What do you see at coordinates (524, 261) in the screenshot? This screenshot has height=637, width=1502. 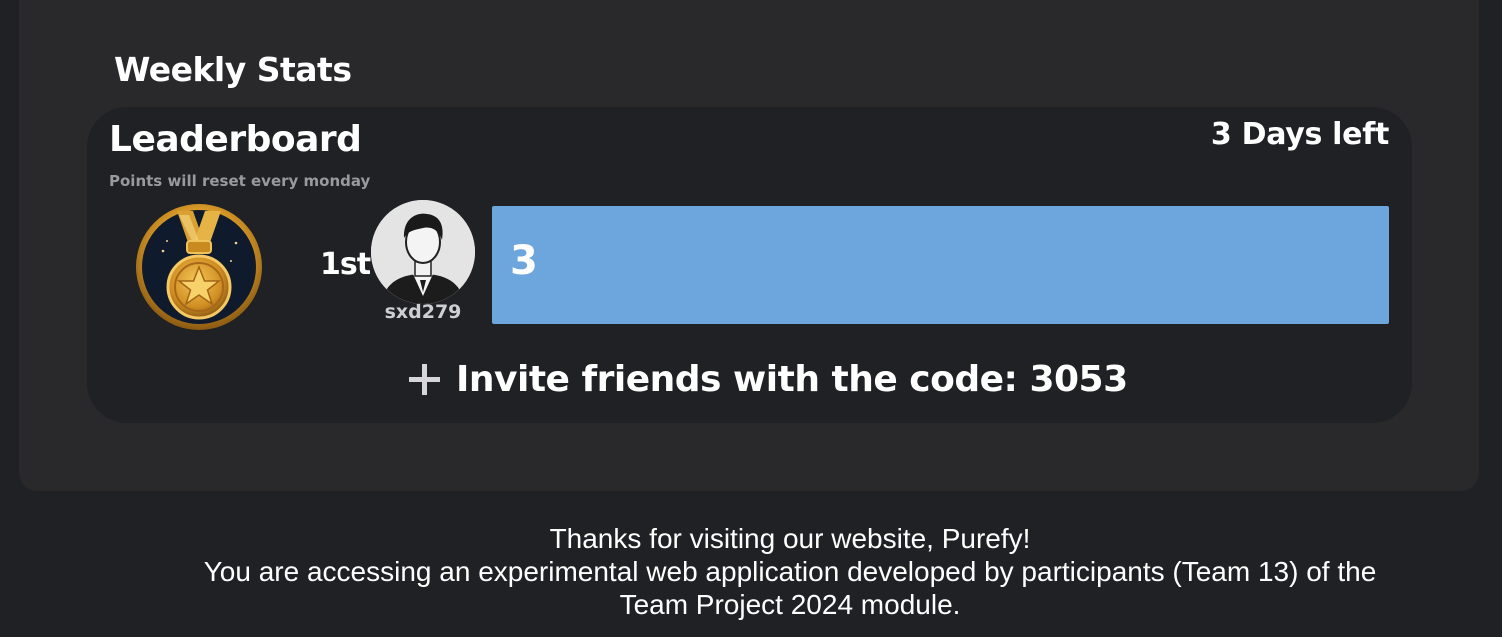 I see `score-value: 3` at bounding box center [524, 261].